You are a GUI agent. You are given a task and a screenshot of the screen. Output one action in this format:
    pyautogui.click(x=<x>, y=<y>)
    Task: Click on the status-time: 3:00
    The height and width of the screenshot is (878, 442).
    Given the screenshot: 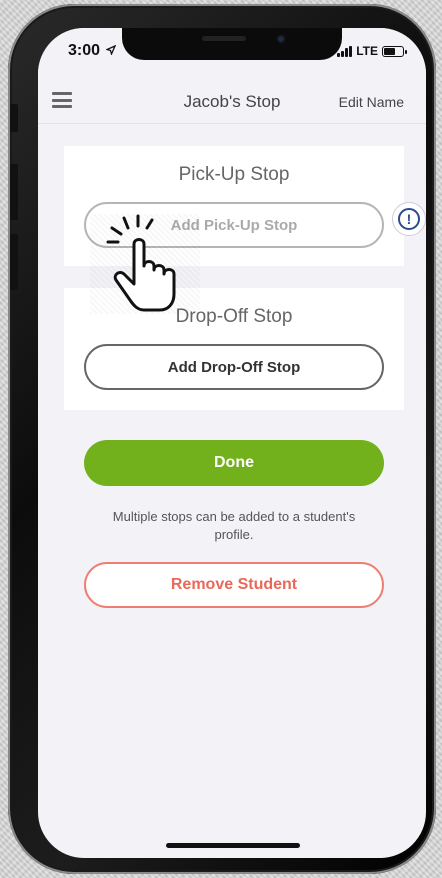 What is the action you would take?
    pyautogui.click(x=92, y=51)
    